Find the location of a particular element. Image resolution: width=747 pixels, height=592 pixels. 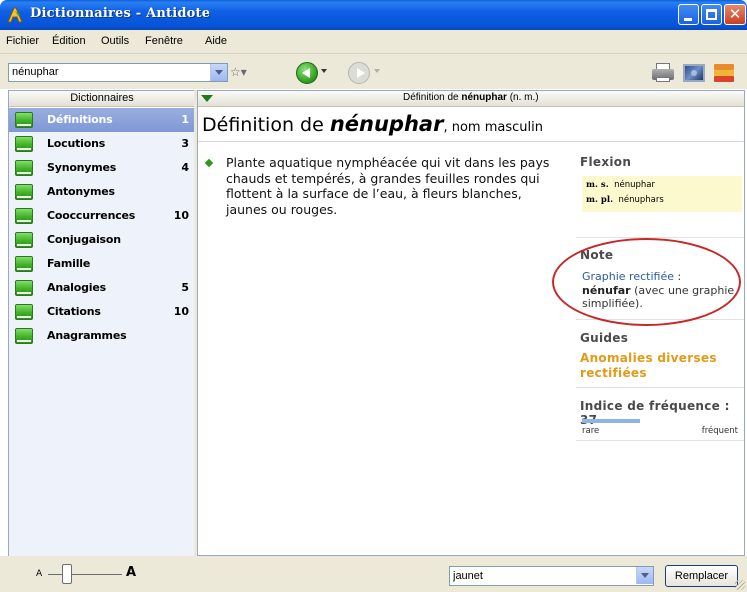

frequency-bar is located at coordinates (611, 421).